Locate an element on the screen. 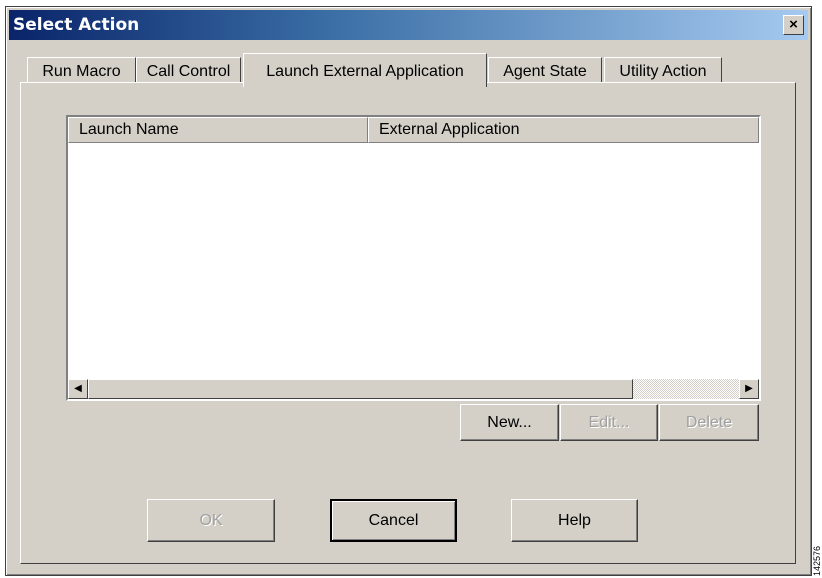 The width and height of the screenshot is (822, 578). help-button: Help is located at coordinates (574, 520).